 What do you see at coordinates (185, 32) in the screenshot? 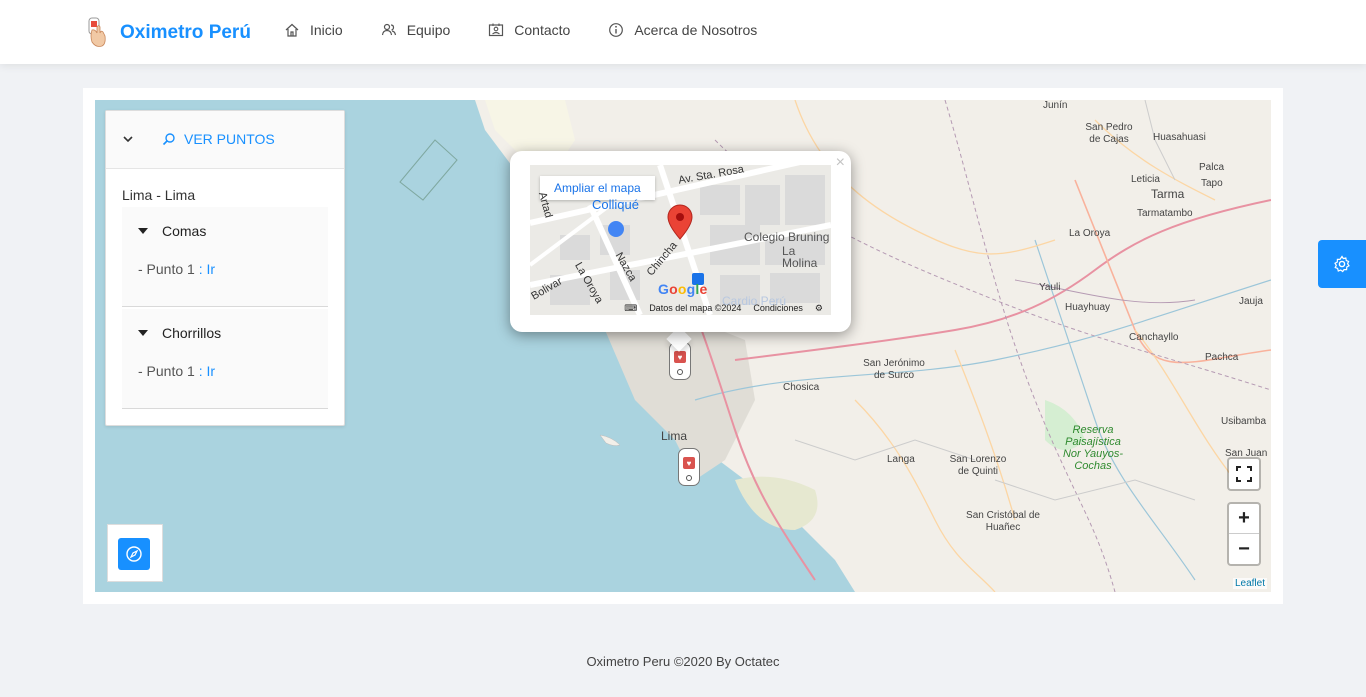
I see `brand-title: Oximetro Perú` at bounding box center [185, 32].